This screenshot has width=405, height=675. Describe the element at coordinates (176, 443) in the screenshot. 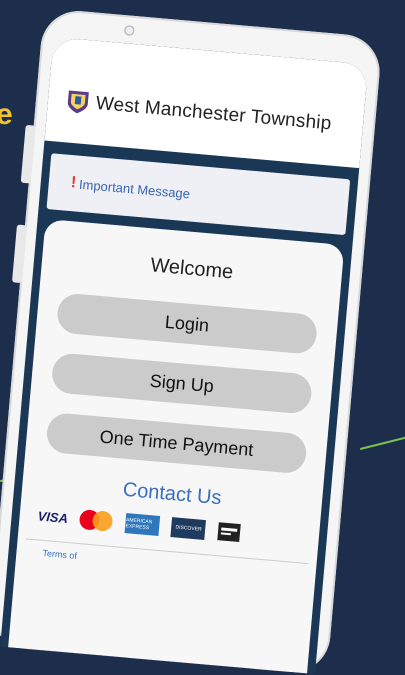

I see `one-time-payment-button: One Time Payment` at that location.